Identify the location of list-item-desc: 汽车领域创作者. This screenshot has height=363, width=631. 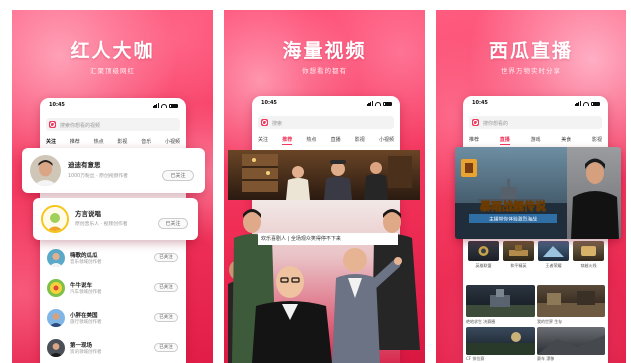
(86, 292).